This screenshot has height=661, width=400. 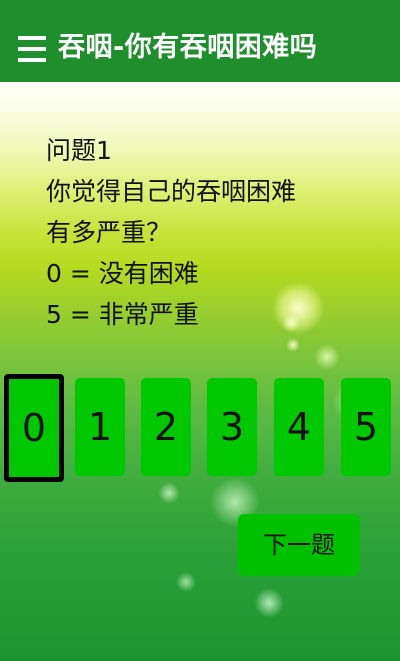 What do you see at coordinates (171, 191) in the screenshot?
I see `question-line-1: 你觉得自己的吞咽困难` at bounding box center [171, 191].